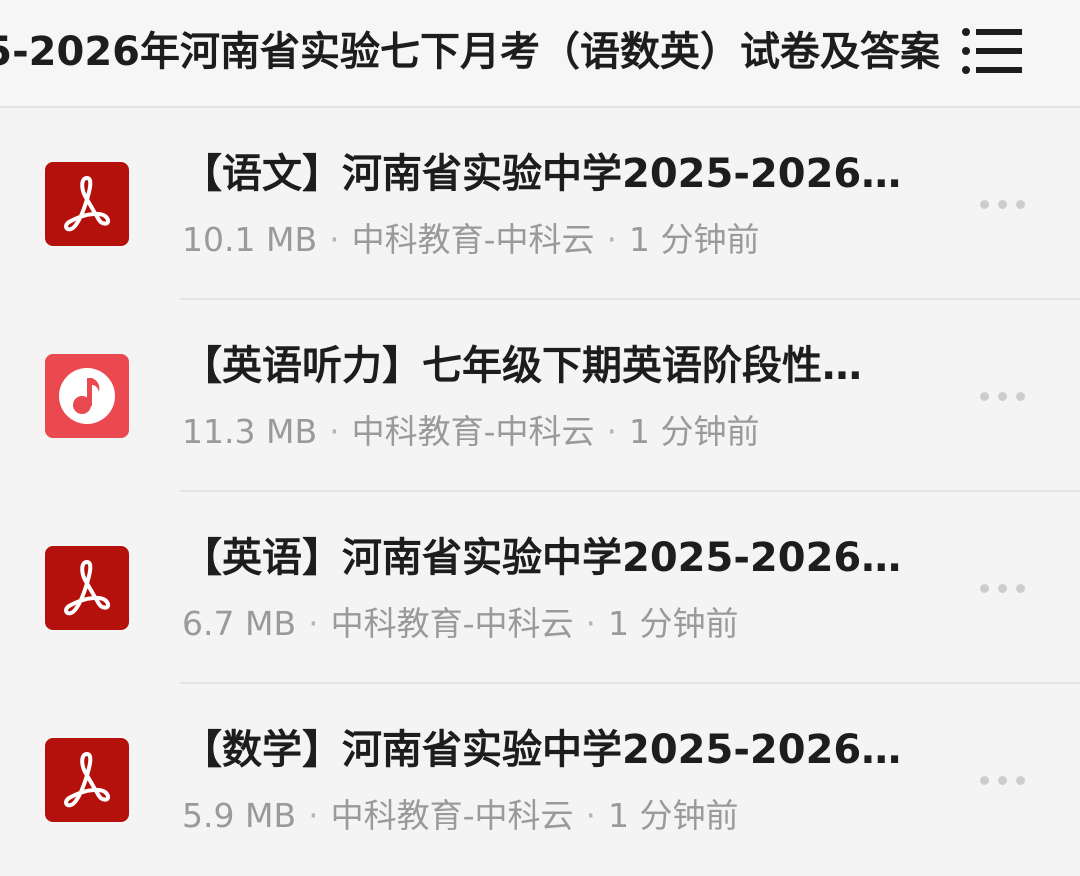 This screenshot has height=876, width=1080. I want to click on file-size: 6.7 MB, so click(239, 623).